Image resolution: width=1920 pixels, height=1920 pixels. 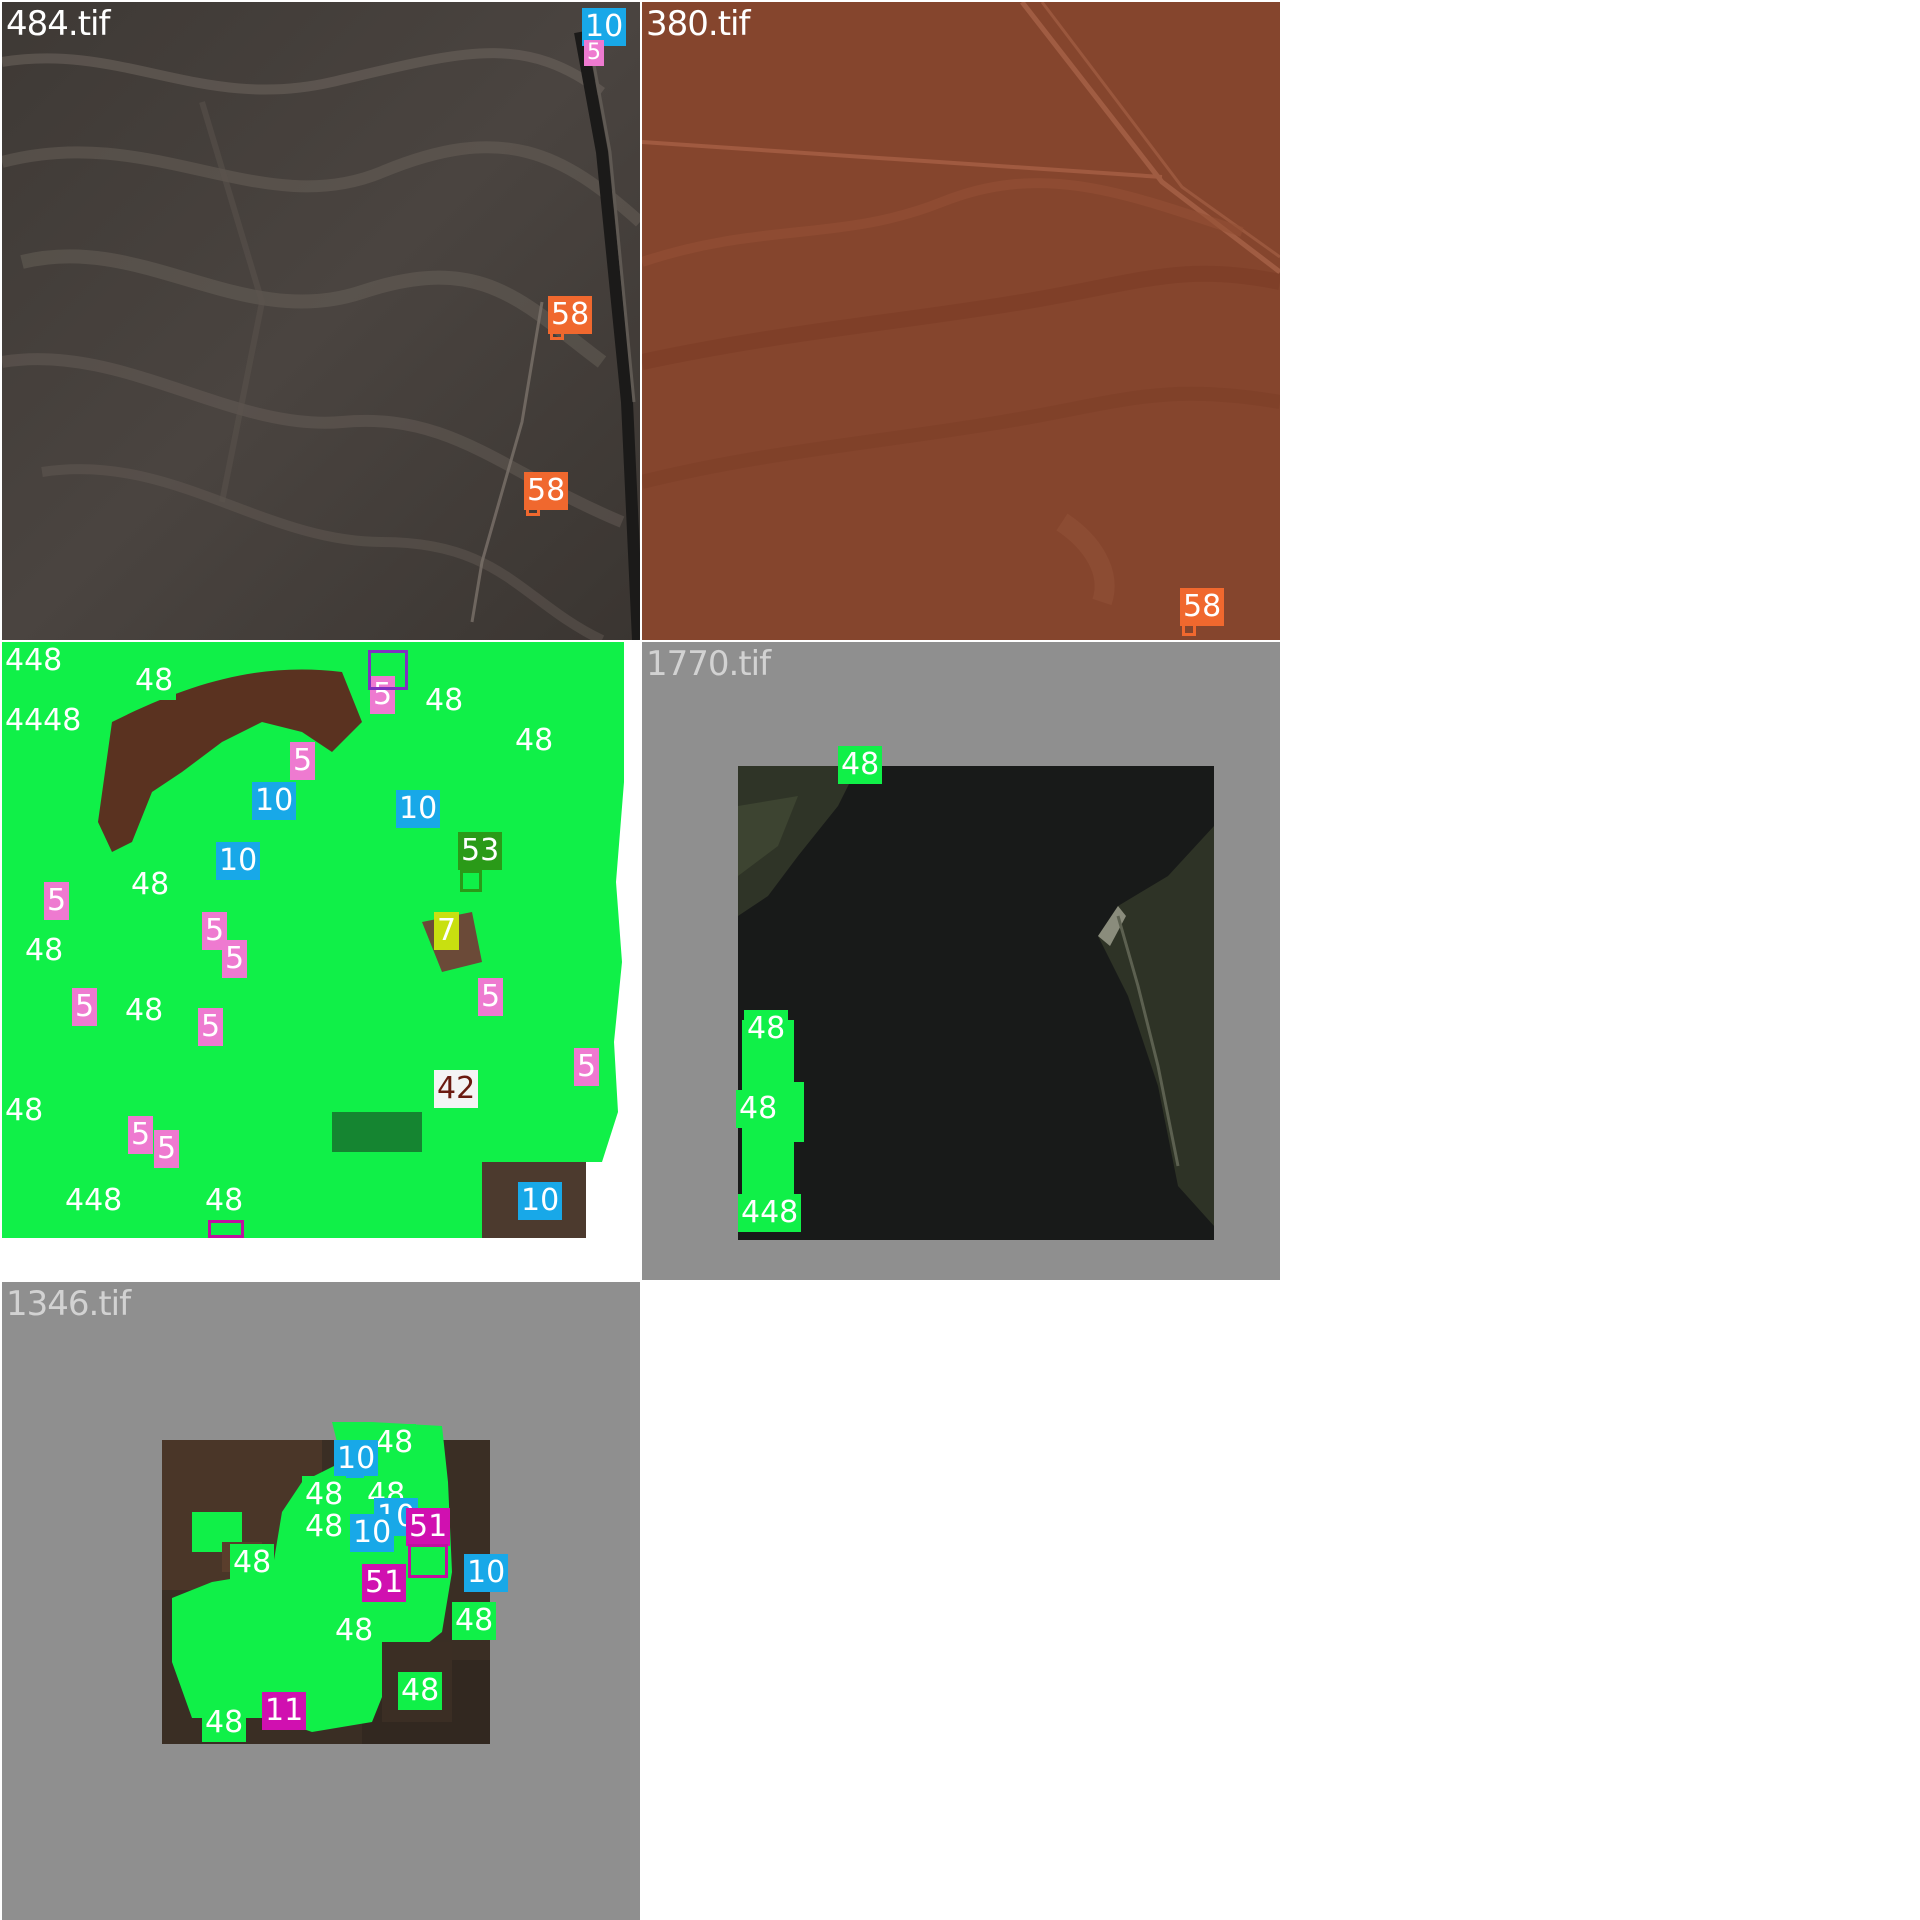 I want to click on tile-1770: 1770.tif 48 48 48 448, so click(x=961, y=961).